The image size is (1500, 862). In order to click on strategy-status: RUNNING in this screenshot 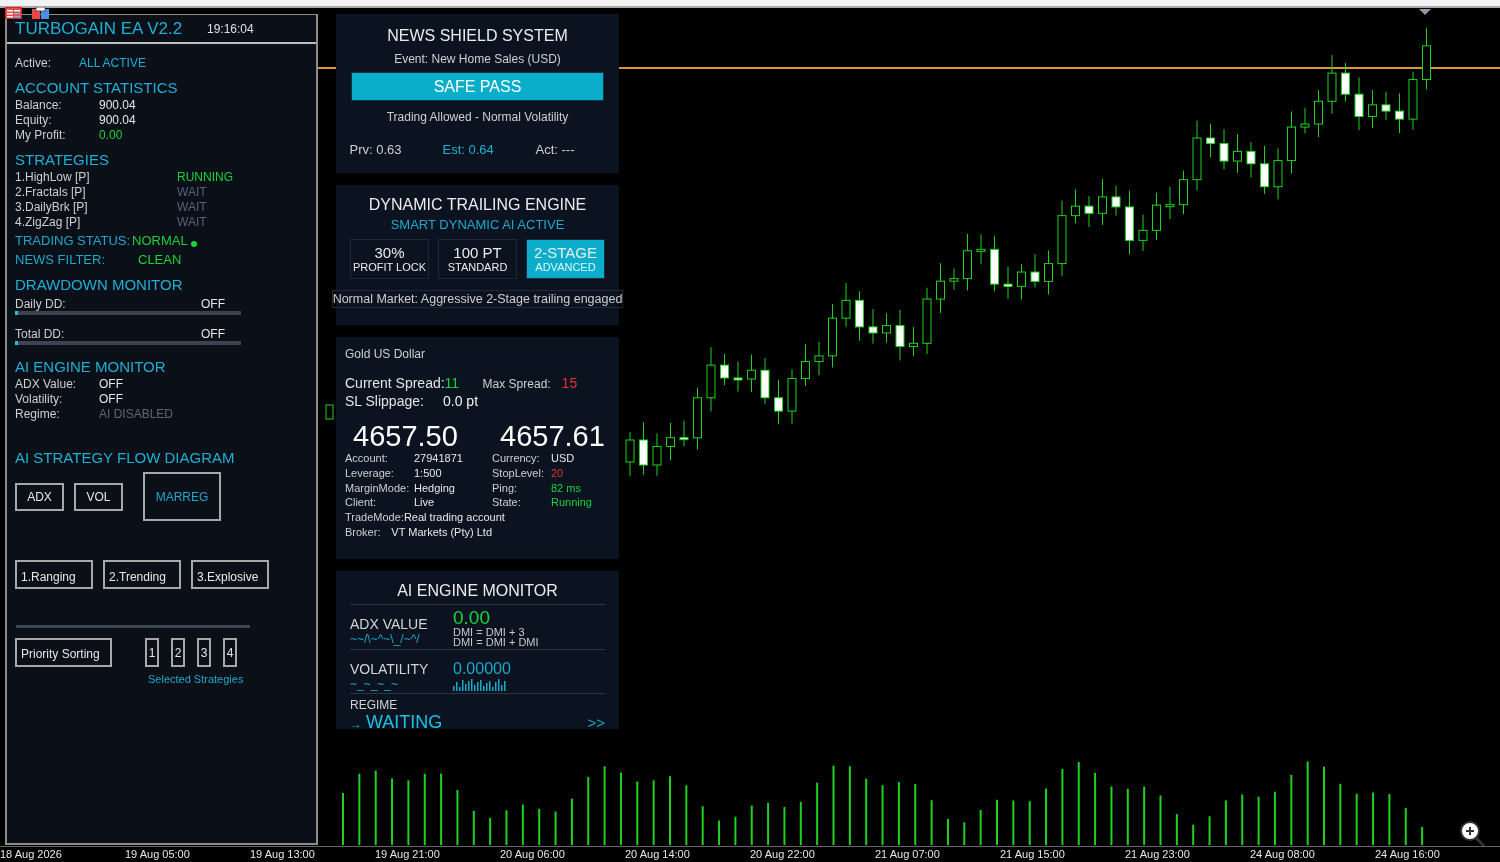, I will do `click(205, 177)`.